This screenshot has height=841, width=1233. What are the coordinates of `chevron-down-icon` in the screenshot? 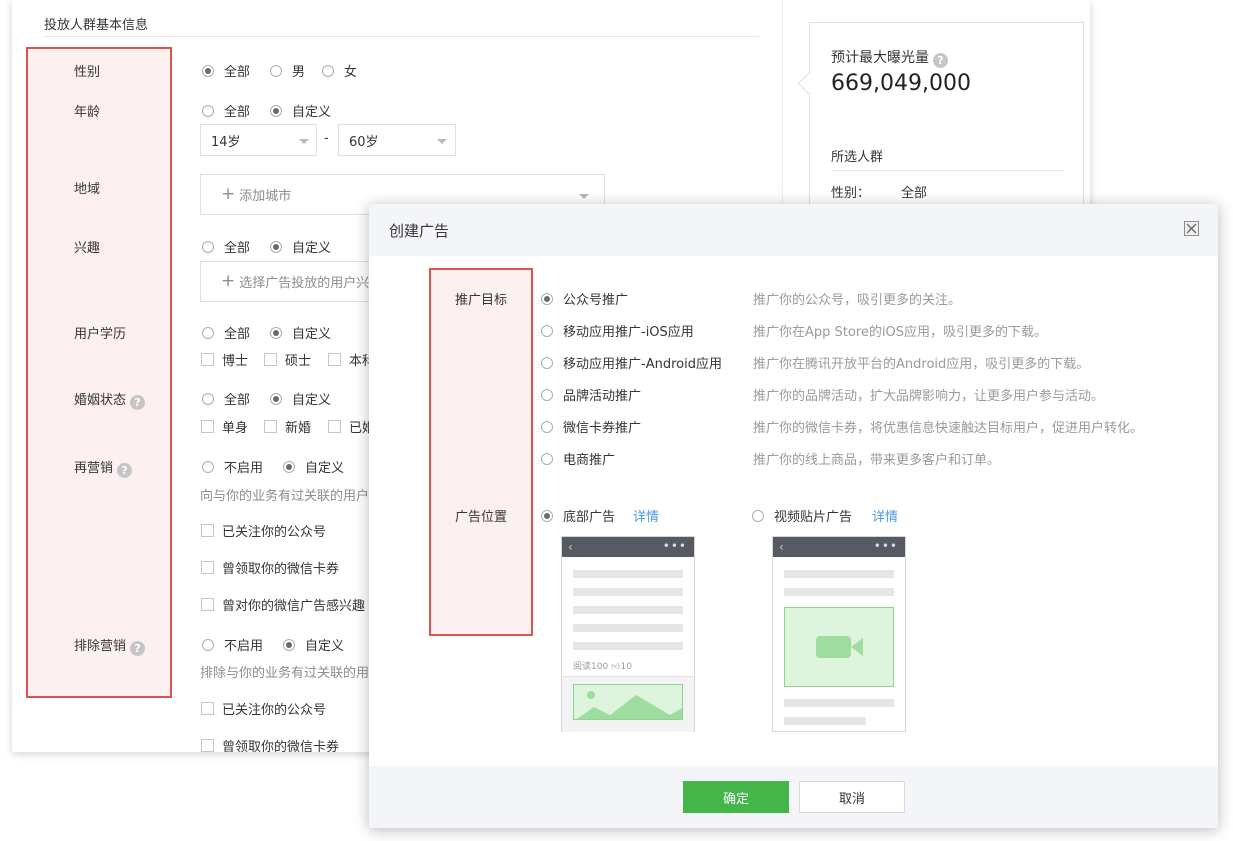 It's located at (584, 196).